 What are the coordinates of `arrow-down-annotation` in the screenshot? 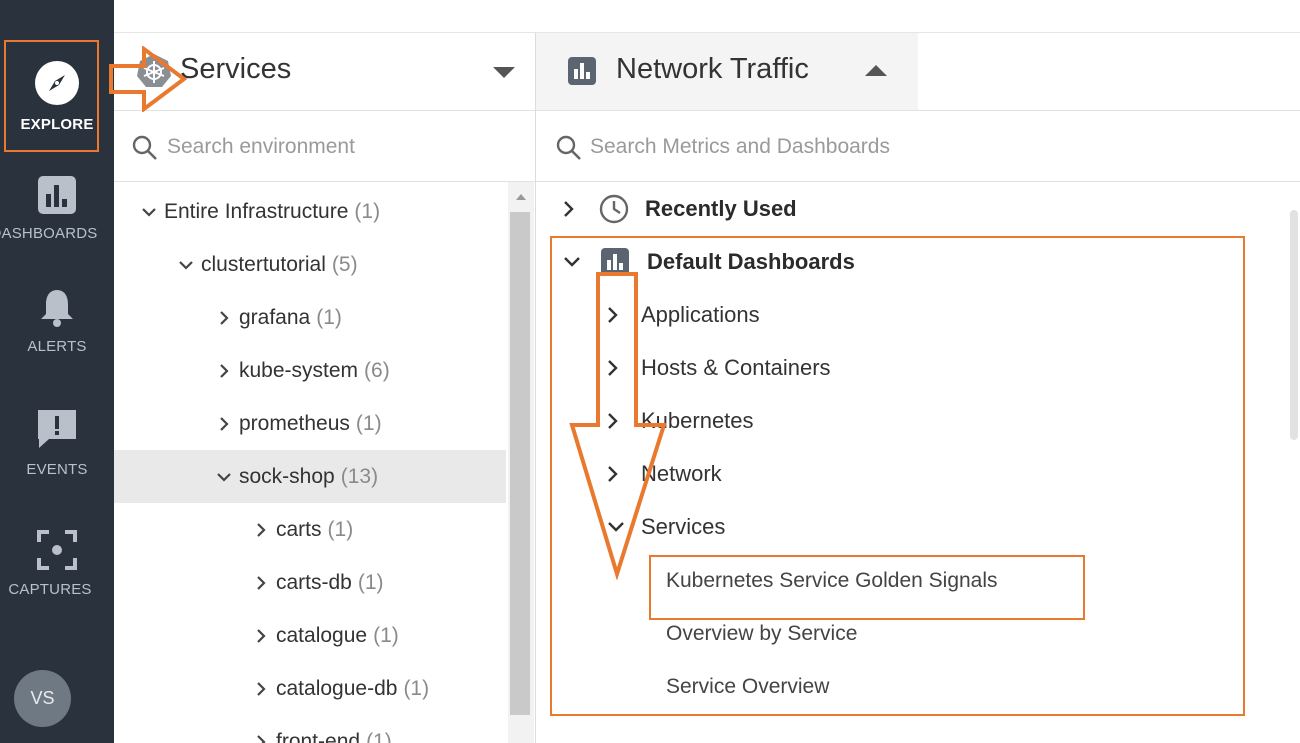 It's located at (618, 426).